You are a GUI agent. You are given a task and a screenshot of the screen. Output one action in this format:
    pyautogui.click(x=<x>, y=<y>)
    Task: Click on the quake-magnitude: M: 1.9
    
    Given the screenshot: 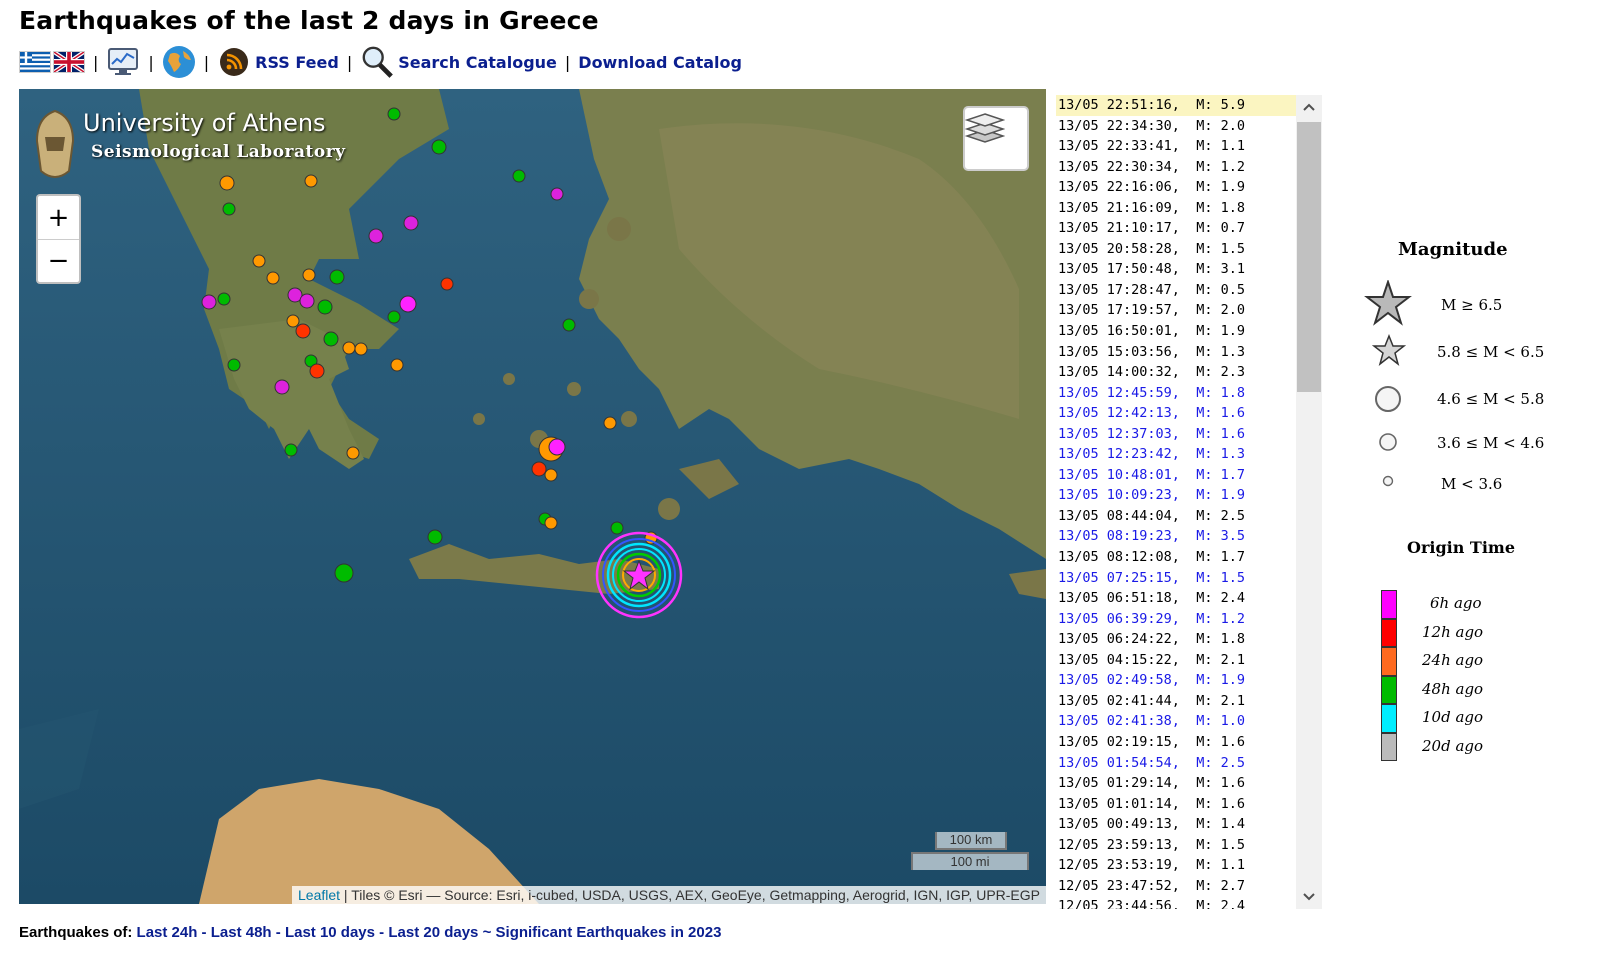 What is the action you would take?
    pyautogui.click(x=1220, y=495)
    